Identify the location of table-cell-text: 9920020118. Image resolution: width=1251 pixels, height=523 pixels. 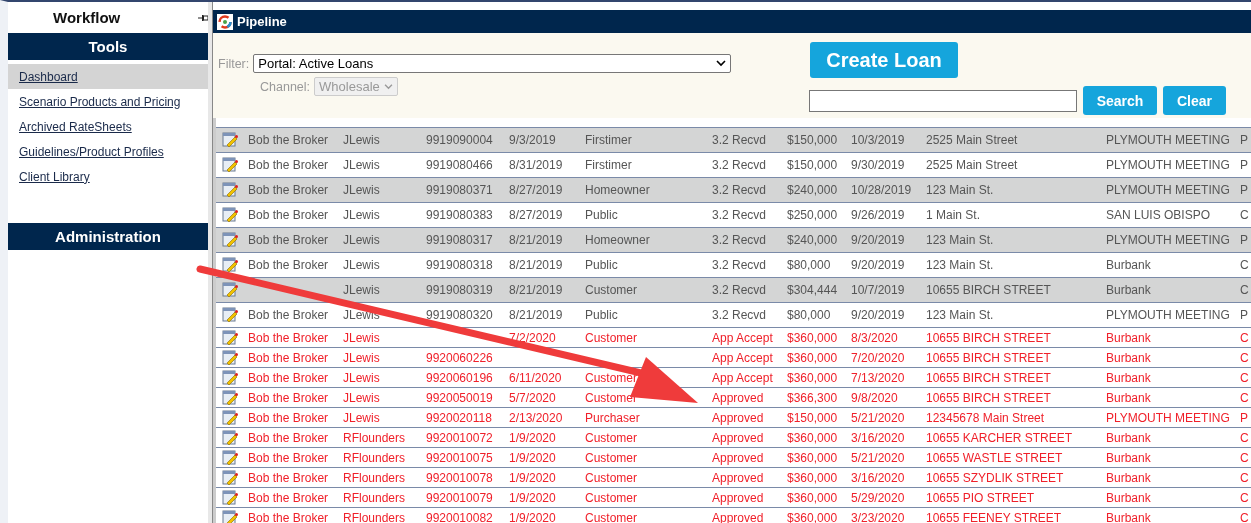
(459, 417).